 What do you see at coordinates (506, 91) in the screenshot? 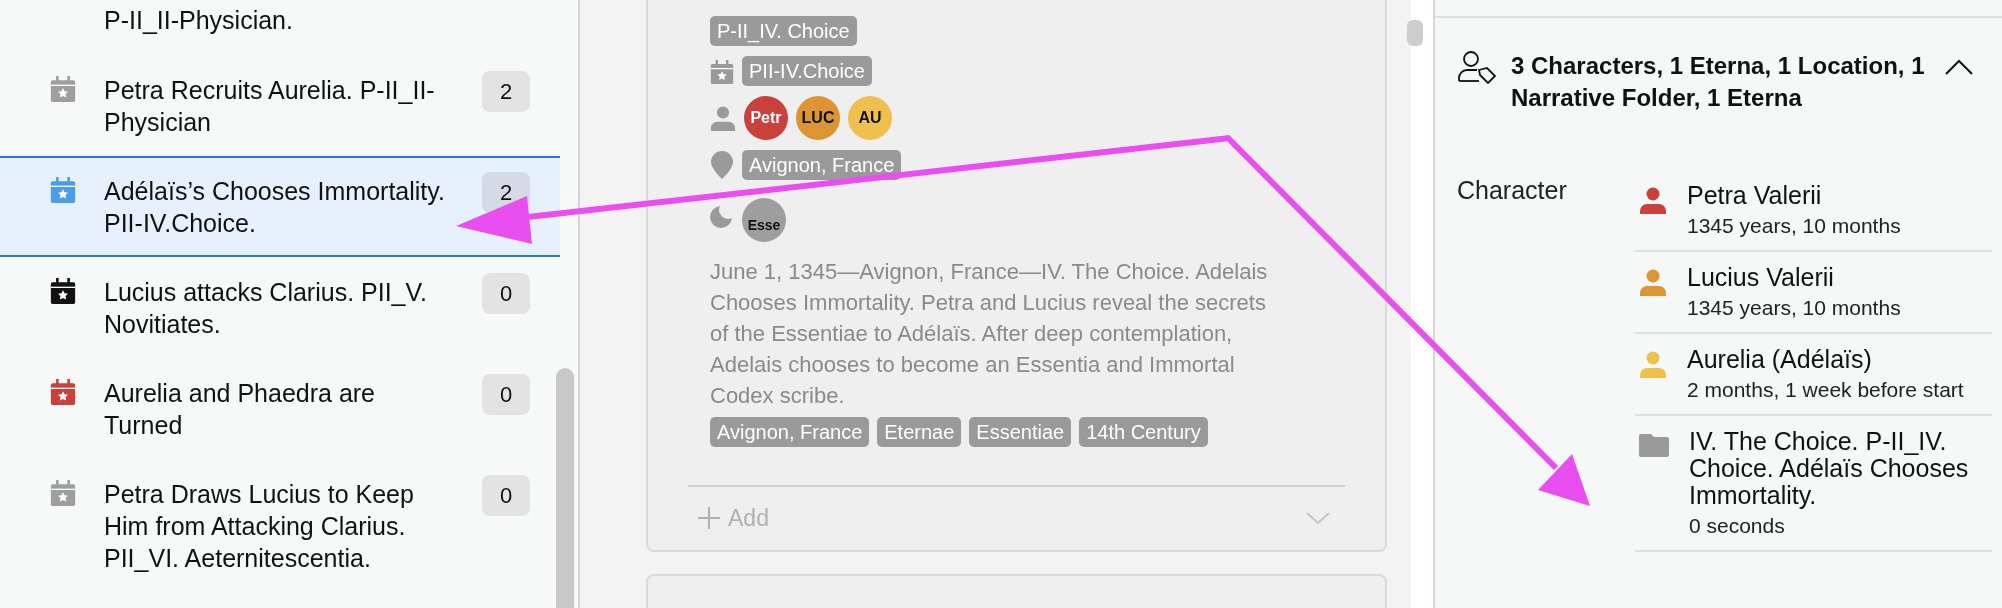
I see `count-badge: 2` at bounding box center [506, 91].